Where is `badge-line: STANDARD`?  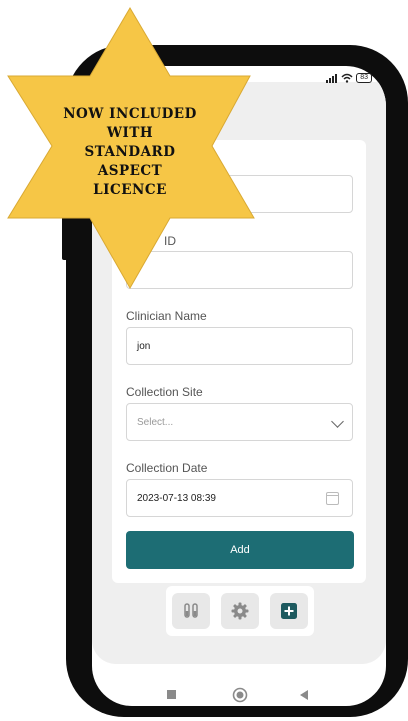
badge-line: STANDARD is located at coordinates (130, 152).